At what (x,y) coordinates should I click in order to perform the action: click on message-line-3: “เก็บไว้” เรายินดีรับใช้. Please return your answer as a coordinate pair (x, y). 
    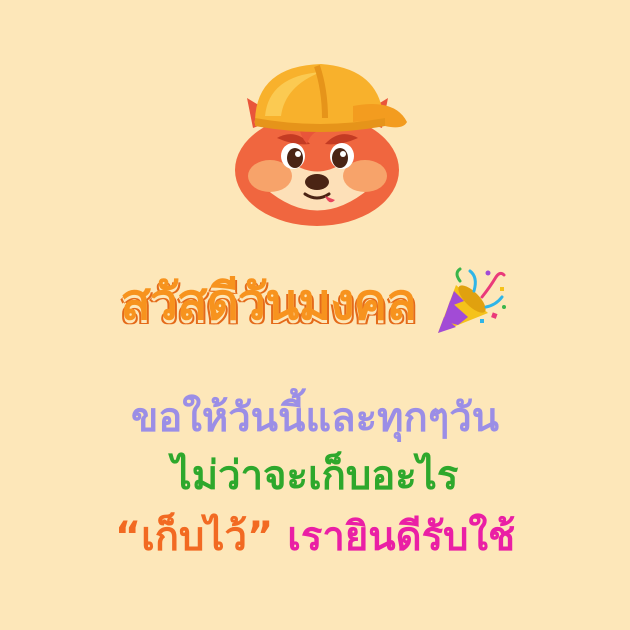
    Looking at the image, I should click on (315, 537).